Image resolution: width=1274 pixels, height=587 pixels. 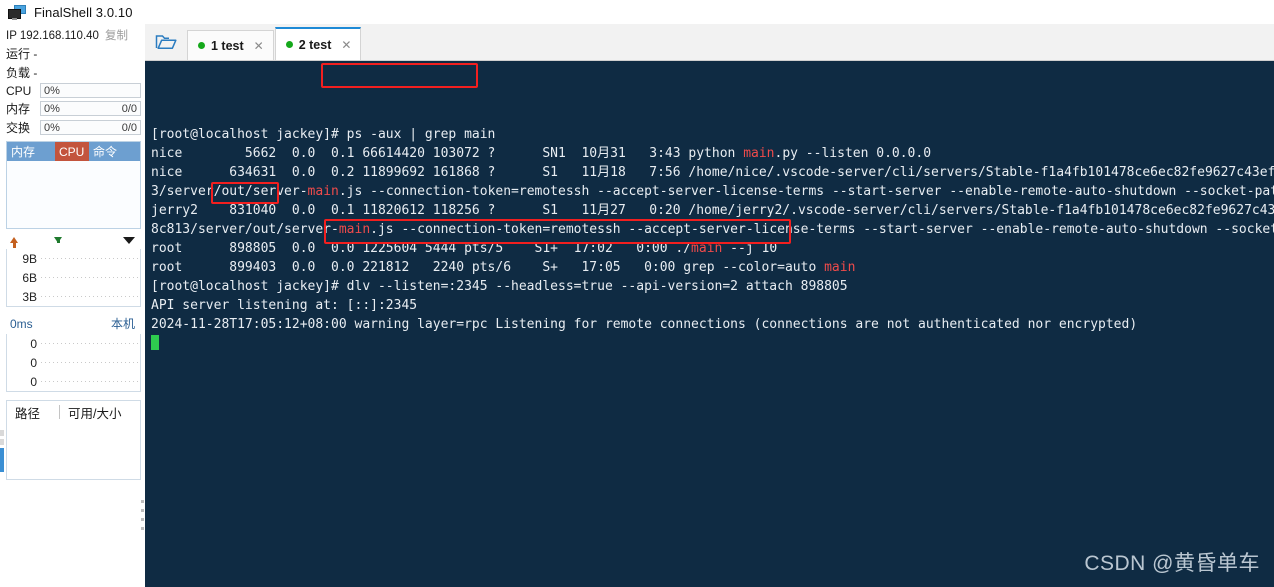 I want to click on disk-table-header: 路径 可用/大小, so click(x=73, y=412).